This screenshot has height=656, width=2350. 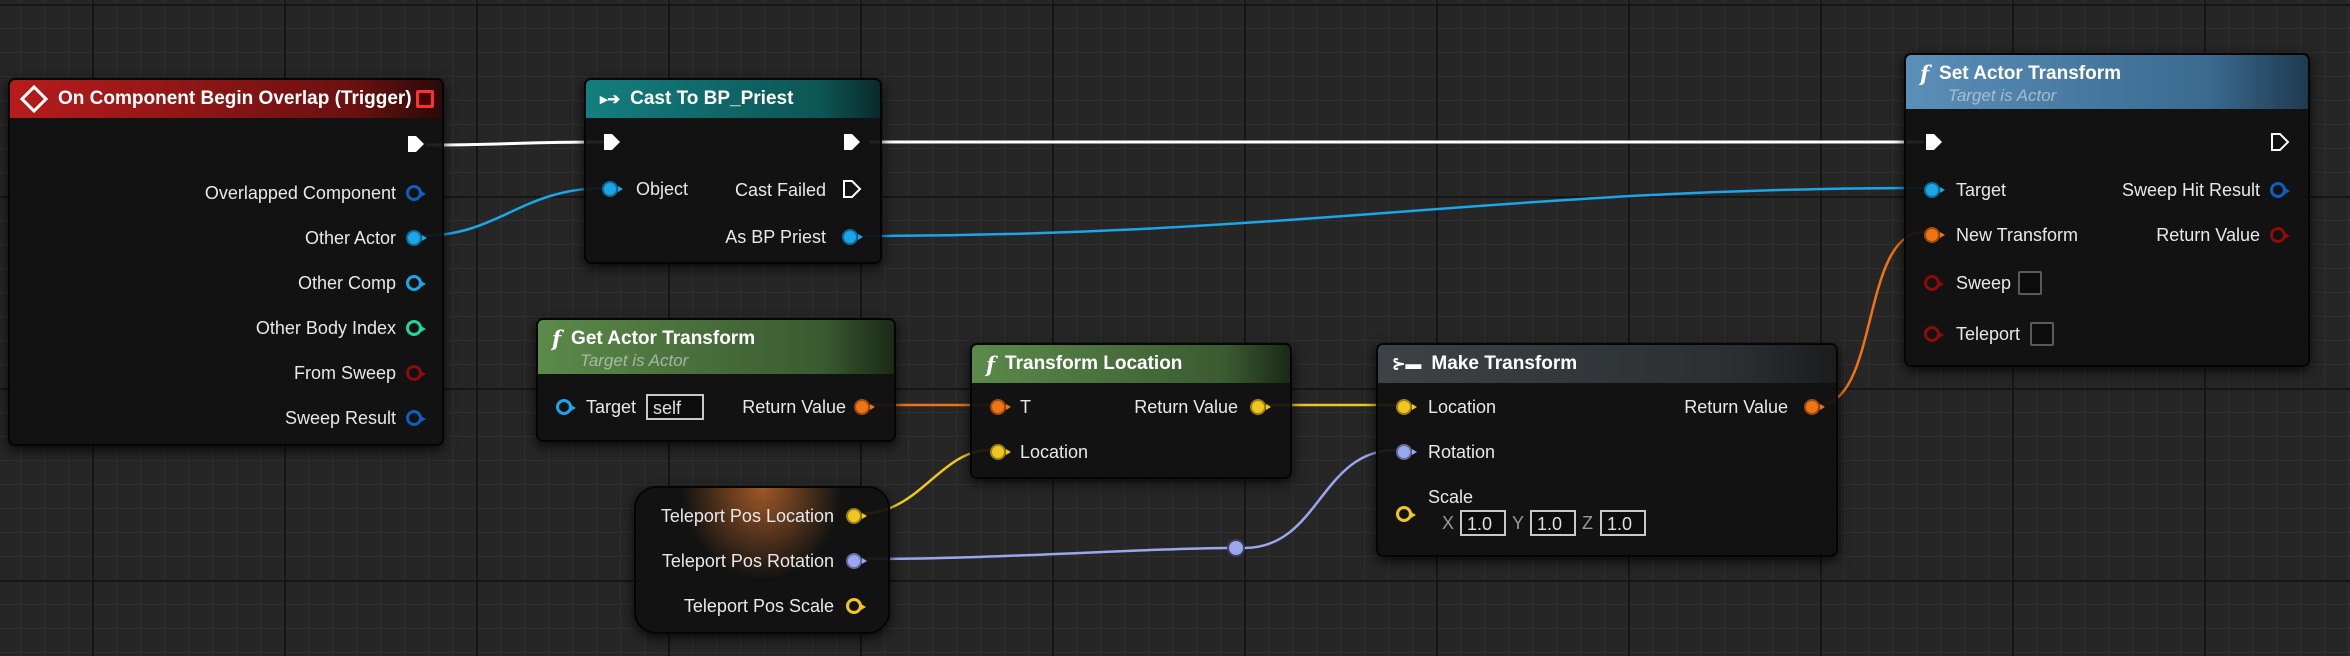 I want to click on pin-as-bp-priest, so click(x=852, y=237).